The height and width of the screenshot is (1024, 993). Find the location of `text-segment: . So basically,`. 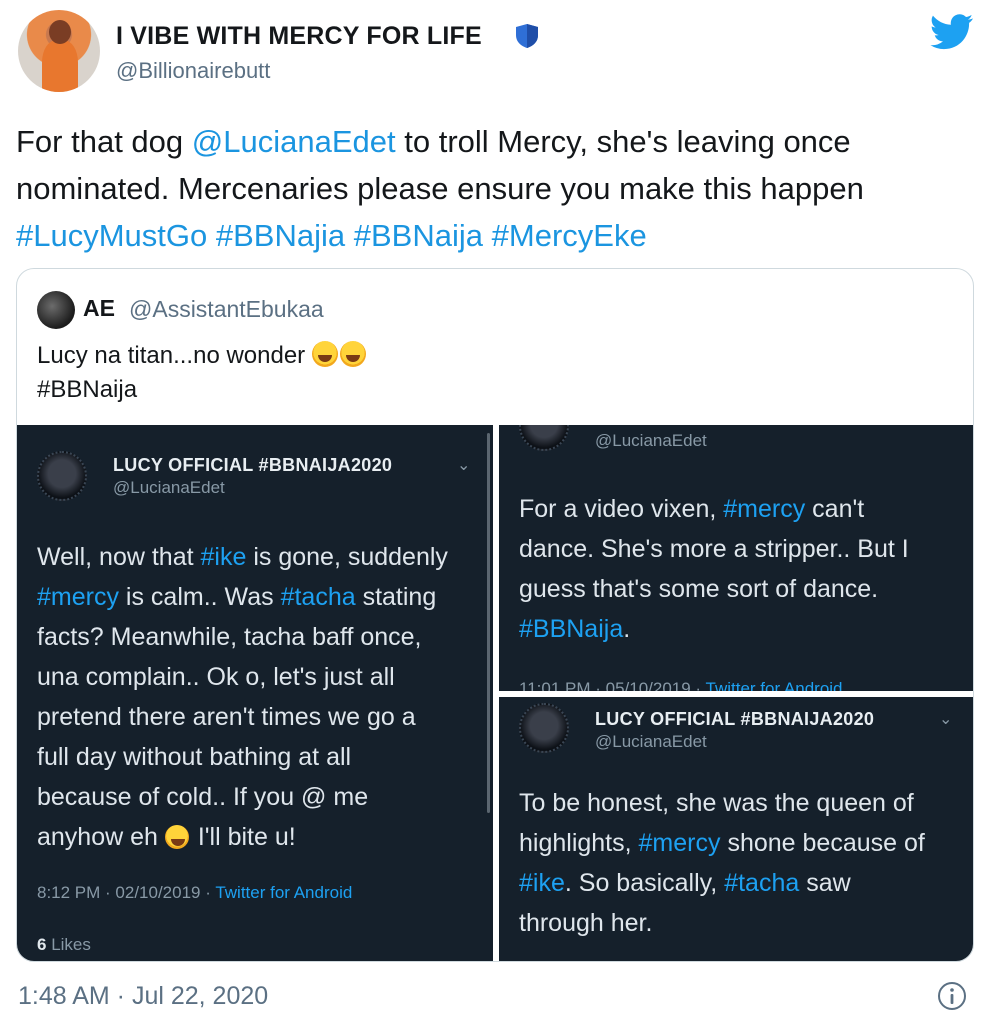

text-segment: . So basically, is located at coordinates (644, 883).